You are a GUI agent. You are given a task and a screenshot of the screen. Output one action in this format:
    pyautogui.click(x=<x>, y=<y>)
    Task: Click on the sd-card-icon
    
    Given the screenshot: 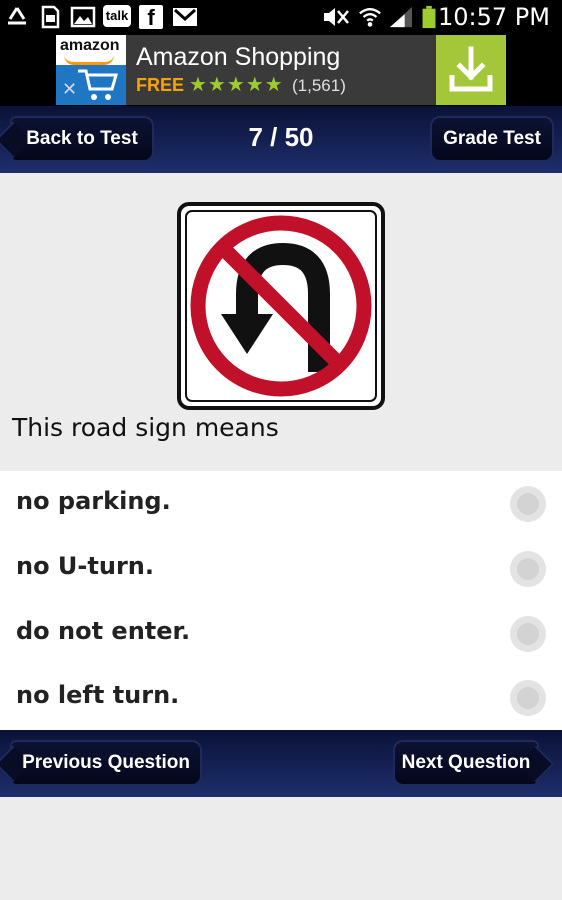 What is the action you would take?
    pyautogui.click(x=50, y=17)
    